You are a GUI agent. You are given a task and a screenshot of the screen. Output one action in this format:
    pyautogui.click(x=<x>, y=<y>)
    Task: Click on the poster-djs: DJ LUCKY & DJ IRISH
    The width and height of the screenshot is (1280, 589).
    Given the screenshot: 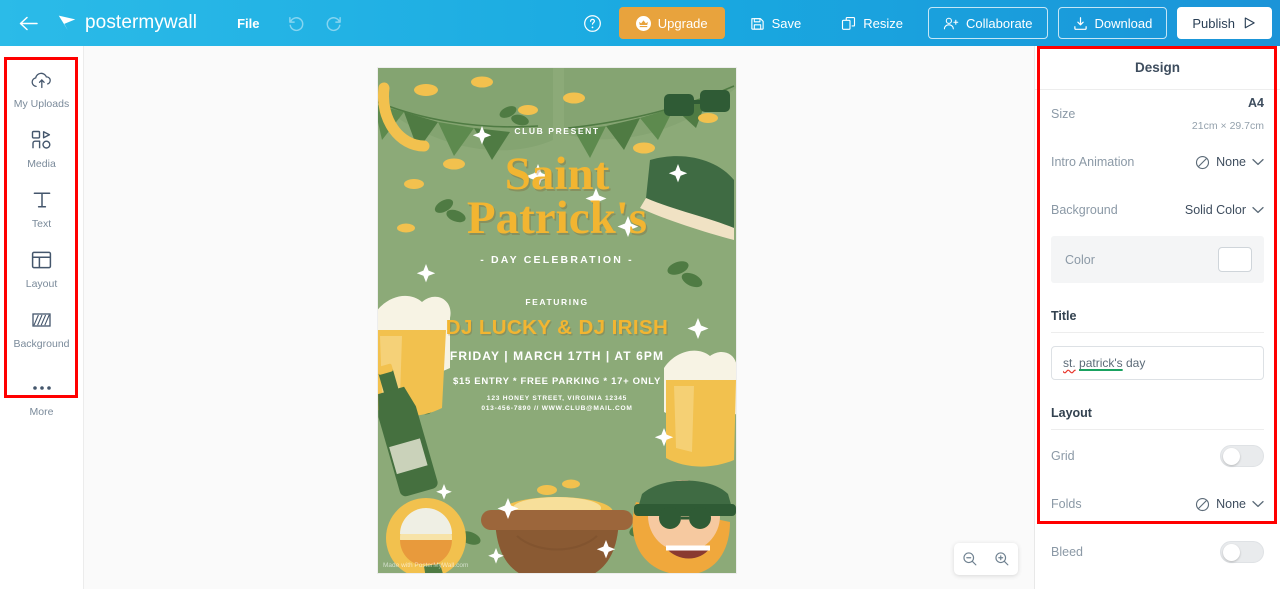 What is the action you would take?
    pyautogui.click(x=557, y=327)
    